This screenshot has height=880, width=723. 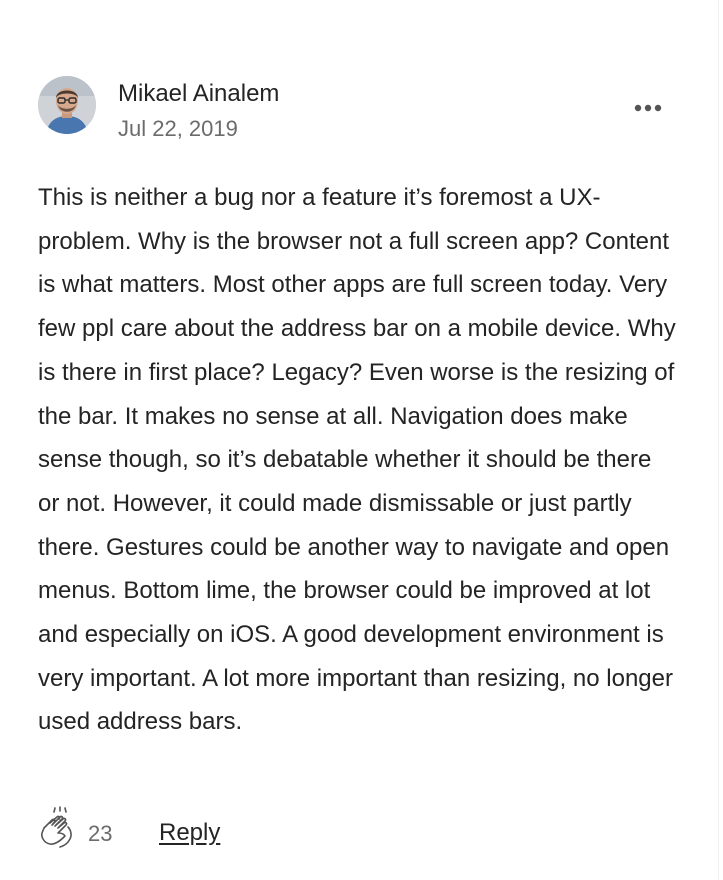 I want to click on more-horizontal-icon, so click(x=648, y=108).